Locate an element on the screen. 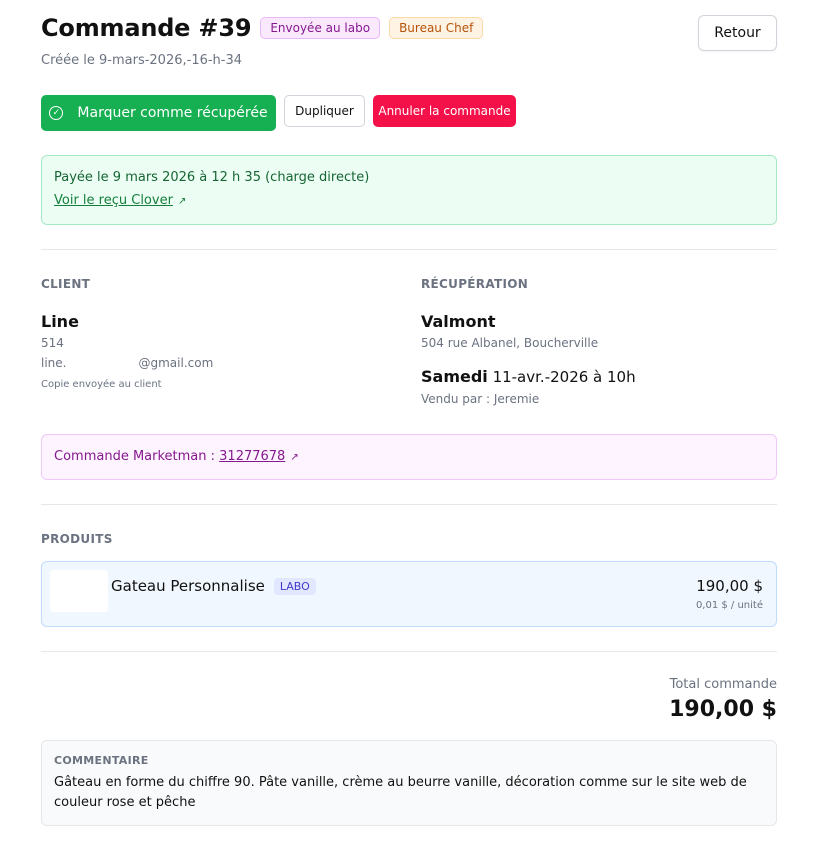 The width and height of the screenshot is (814, 843). product-name-row: Gateau Personnalise LABO is located at coordinates (213, 586).